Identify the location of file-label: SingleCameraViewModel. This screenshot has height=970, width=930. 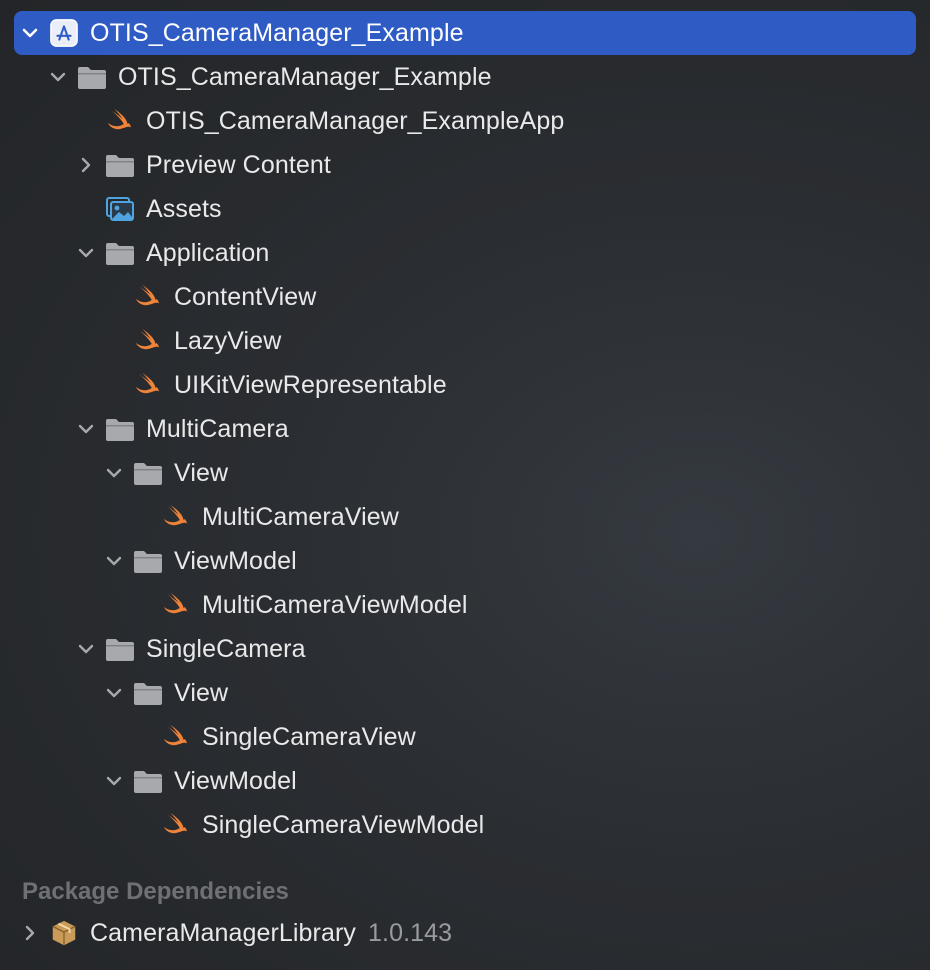
(343, 825).